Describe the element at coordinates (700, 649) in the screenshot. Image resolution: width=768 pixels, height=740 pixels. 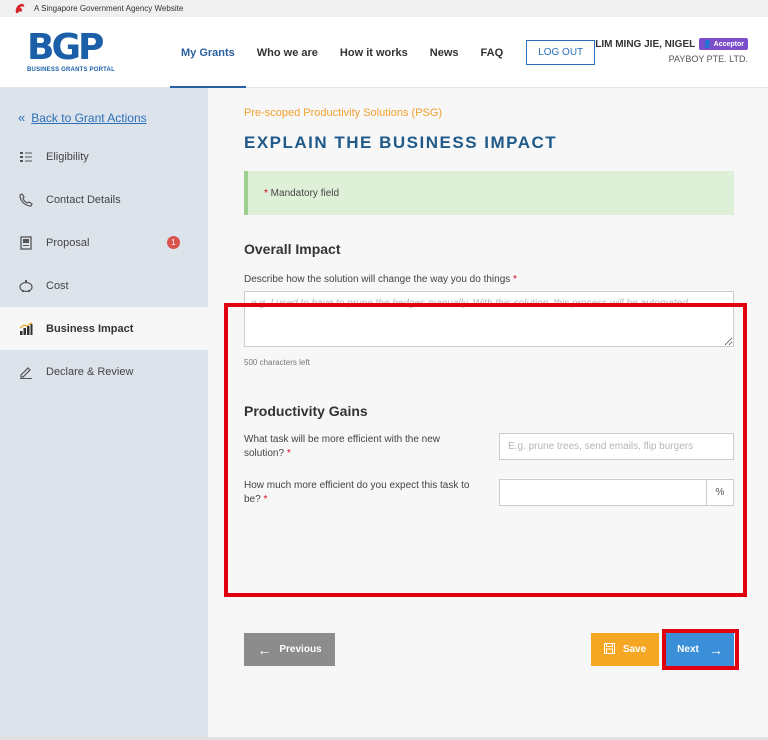
I see `highlight-box-next` at that location.